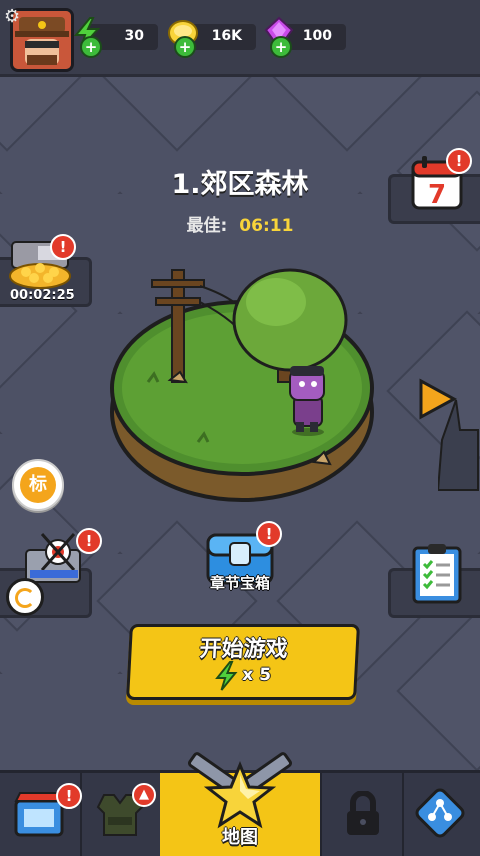 This screenshot has width=480, height=856. What do you see at coordinates (240, 790) in the screenshot?
I see `map-star-guns-icon` at bounding box center [240, 790].